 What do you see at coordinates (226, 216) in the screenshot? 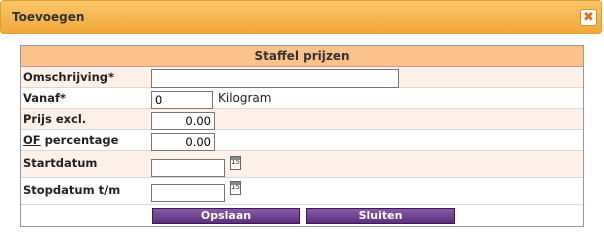
I see `save-button: Opslaan` at bounding box center [226, 216].